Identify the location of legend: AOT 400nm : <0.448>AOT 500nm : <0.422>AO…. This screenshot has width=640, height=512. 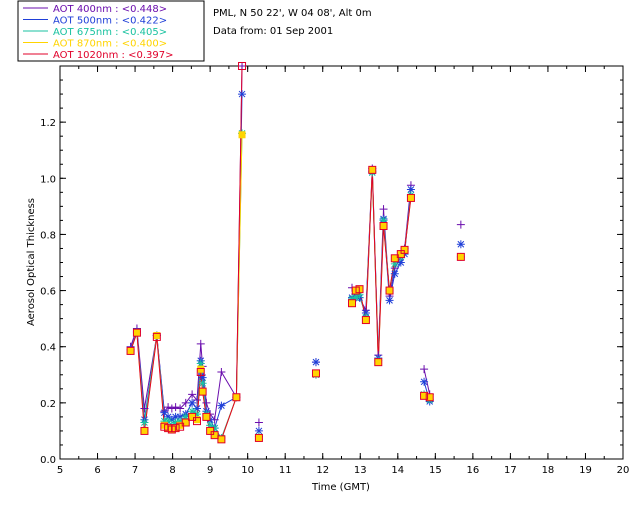
(111, 31).